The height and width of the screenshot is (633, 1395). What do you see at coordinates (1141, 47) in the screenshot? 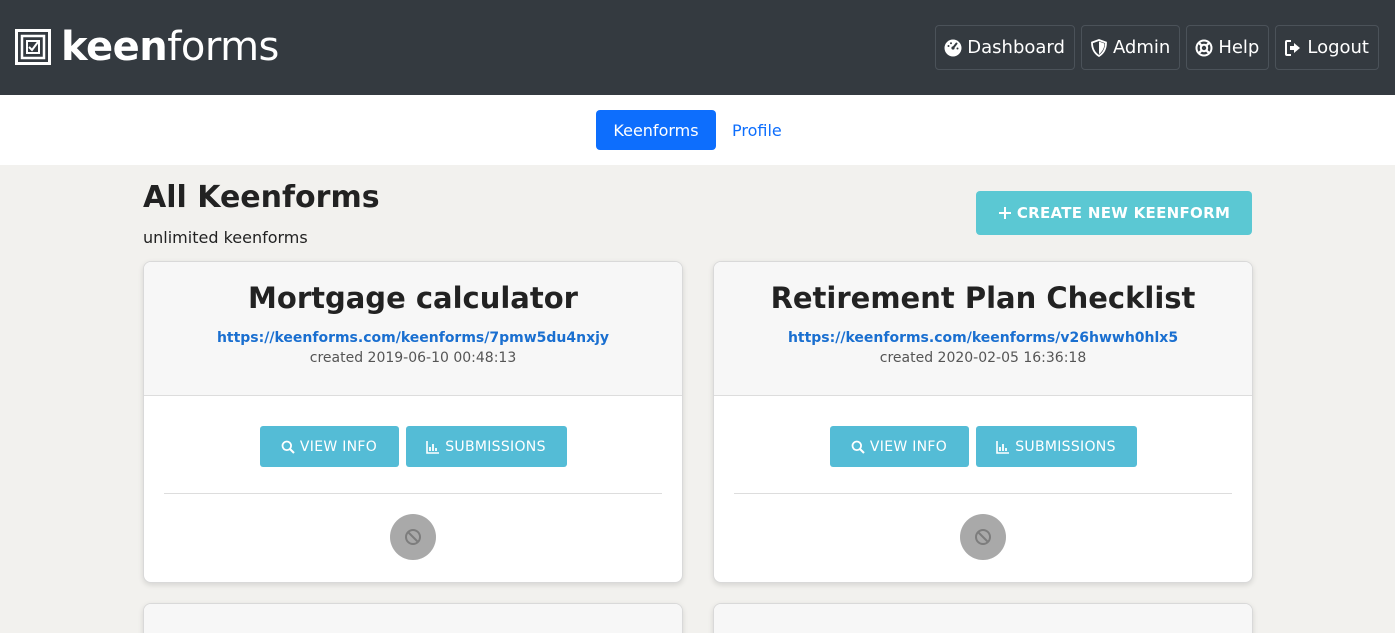
I see `admin-label: Admin` at bounding box center [1141, 47].